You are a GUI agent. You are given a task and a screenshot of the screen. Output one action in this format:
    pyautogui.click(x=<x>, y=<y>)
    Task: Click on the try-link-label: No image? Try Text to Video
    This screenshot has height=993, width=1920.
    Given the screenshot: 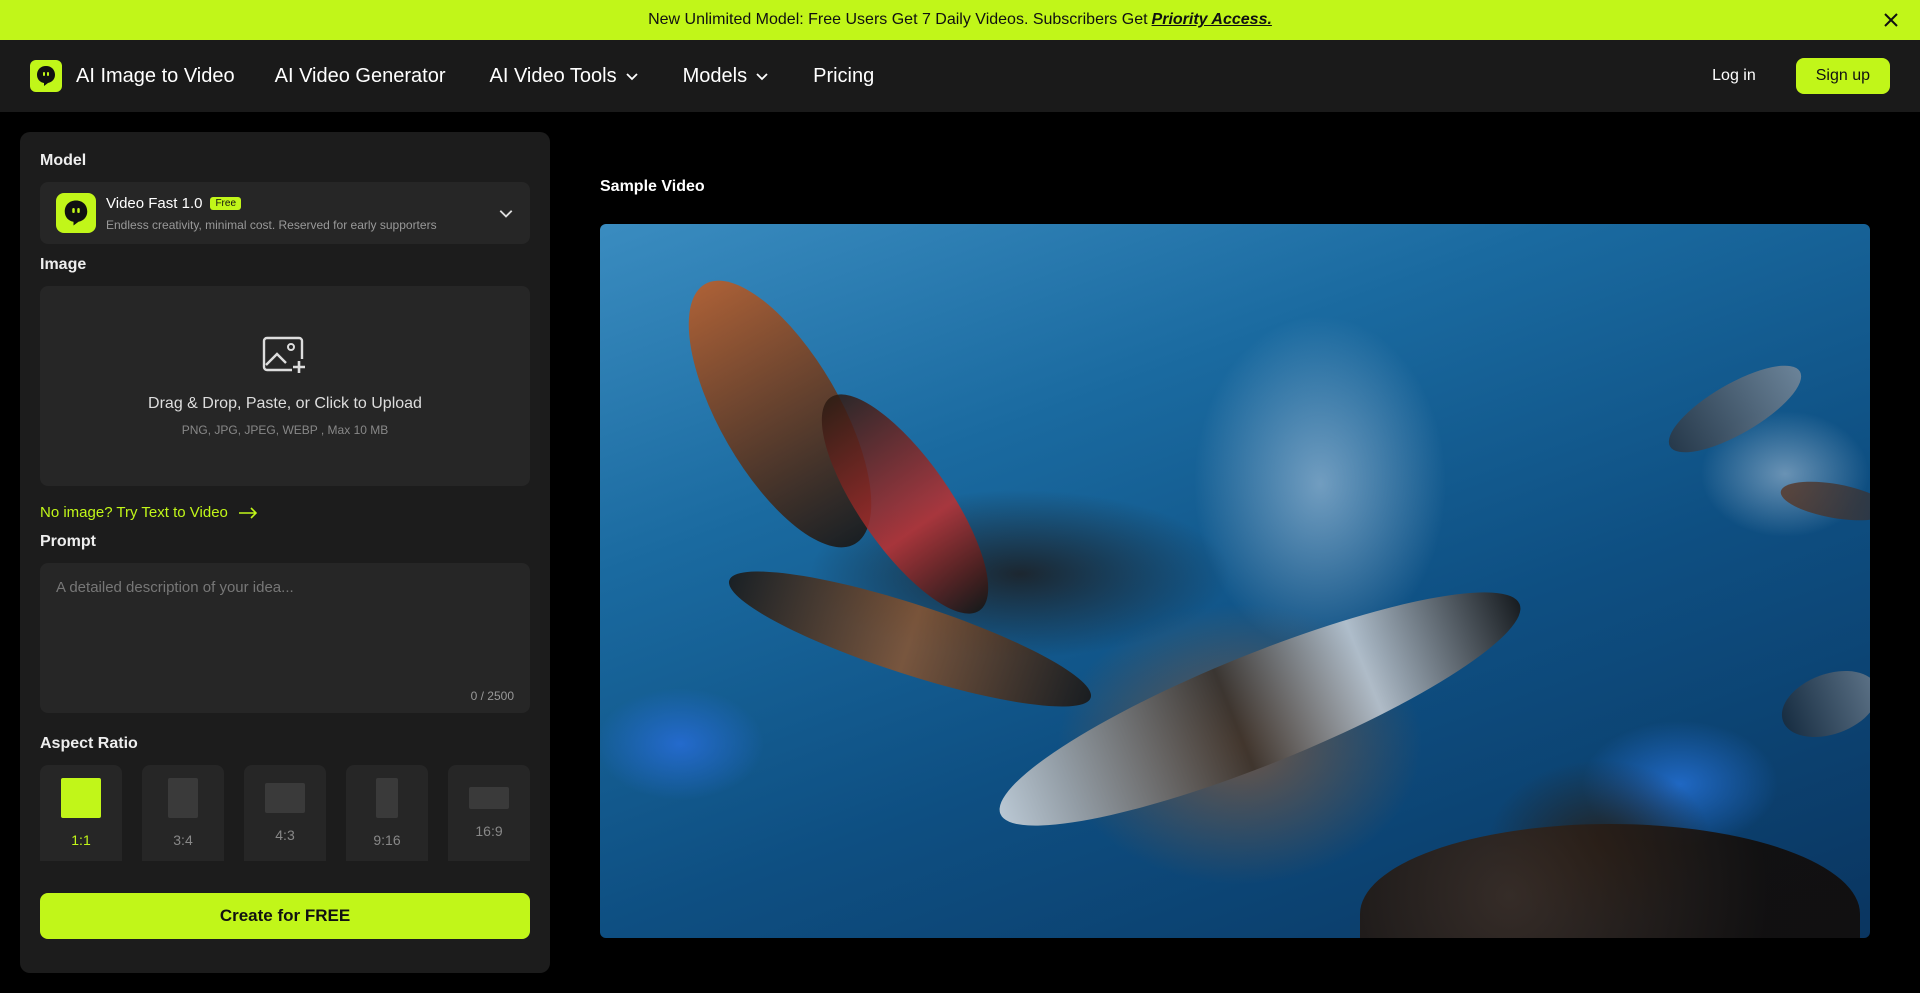 What is the action you would take?
    pyautogui.click(x=134, y=512)
    